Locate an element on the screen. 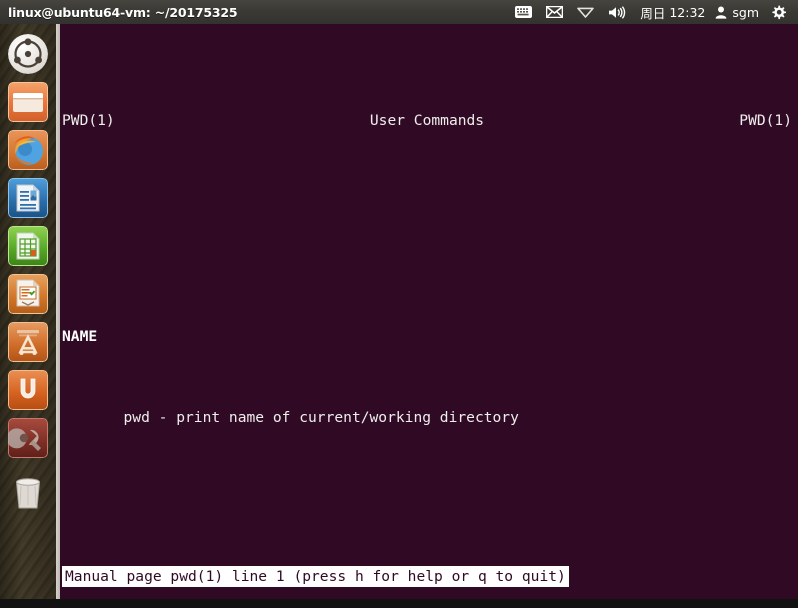 The height and width of the screenshot is (608, 798). unity-launcher is located at coordinates (28, 316).